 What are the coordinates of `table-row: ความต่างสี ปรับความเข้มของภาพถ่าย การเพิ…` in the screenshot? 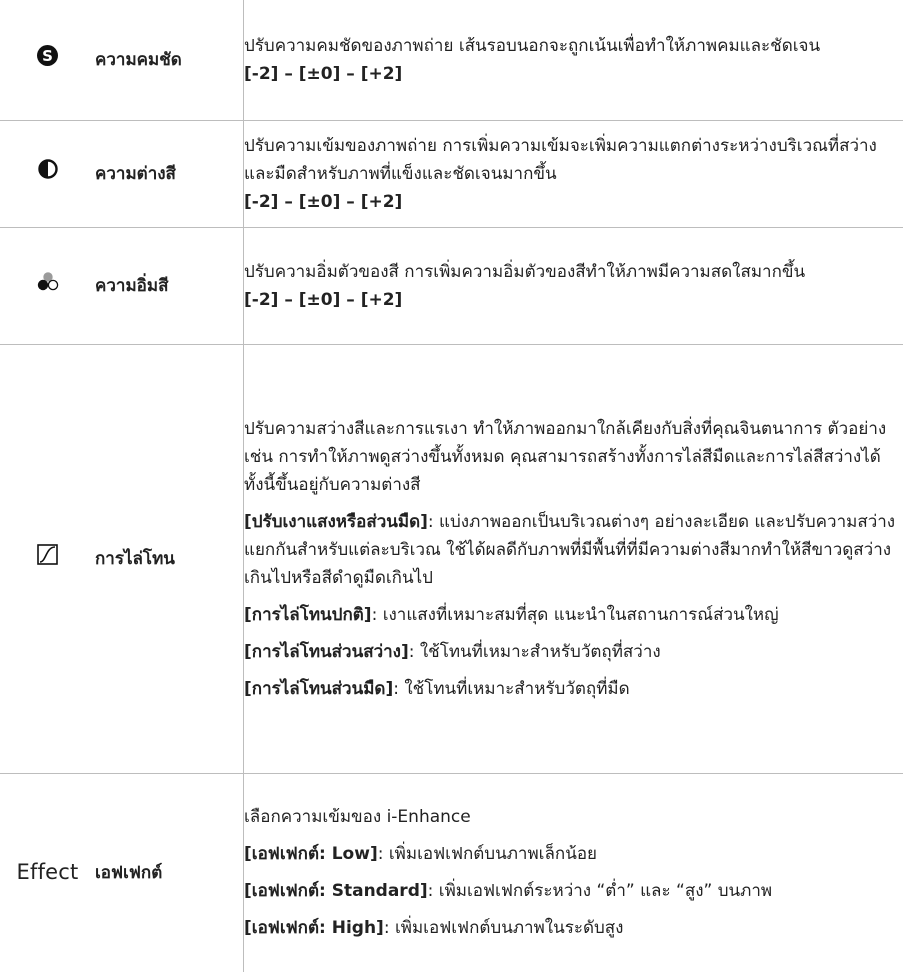 It's located at (451, 174).